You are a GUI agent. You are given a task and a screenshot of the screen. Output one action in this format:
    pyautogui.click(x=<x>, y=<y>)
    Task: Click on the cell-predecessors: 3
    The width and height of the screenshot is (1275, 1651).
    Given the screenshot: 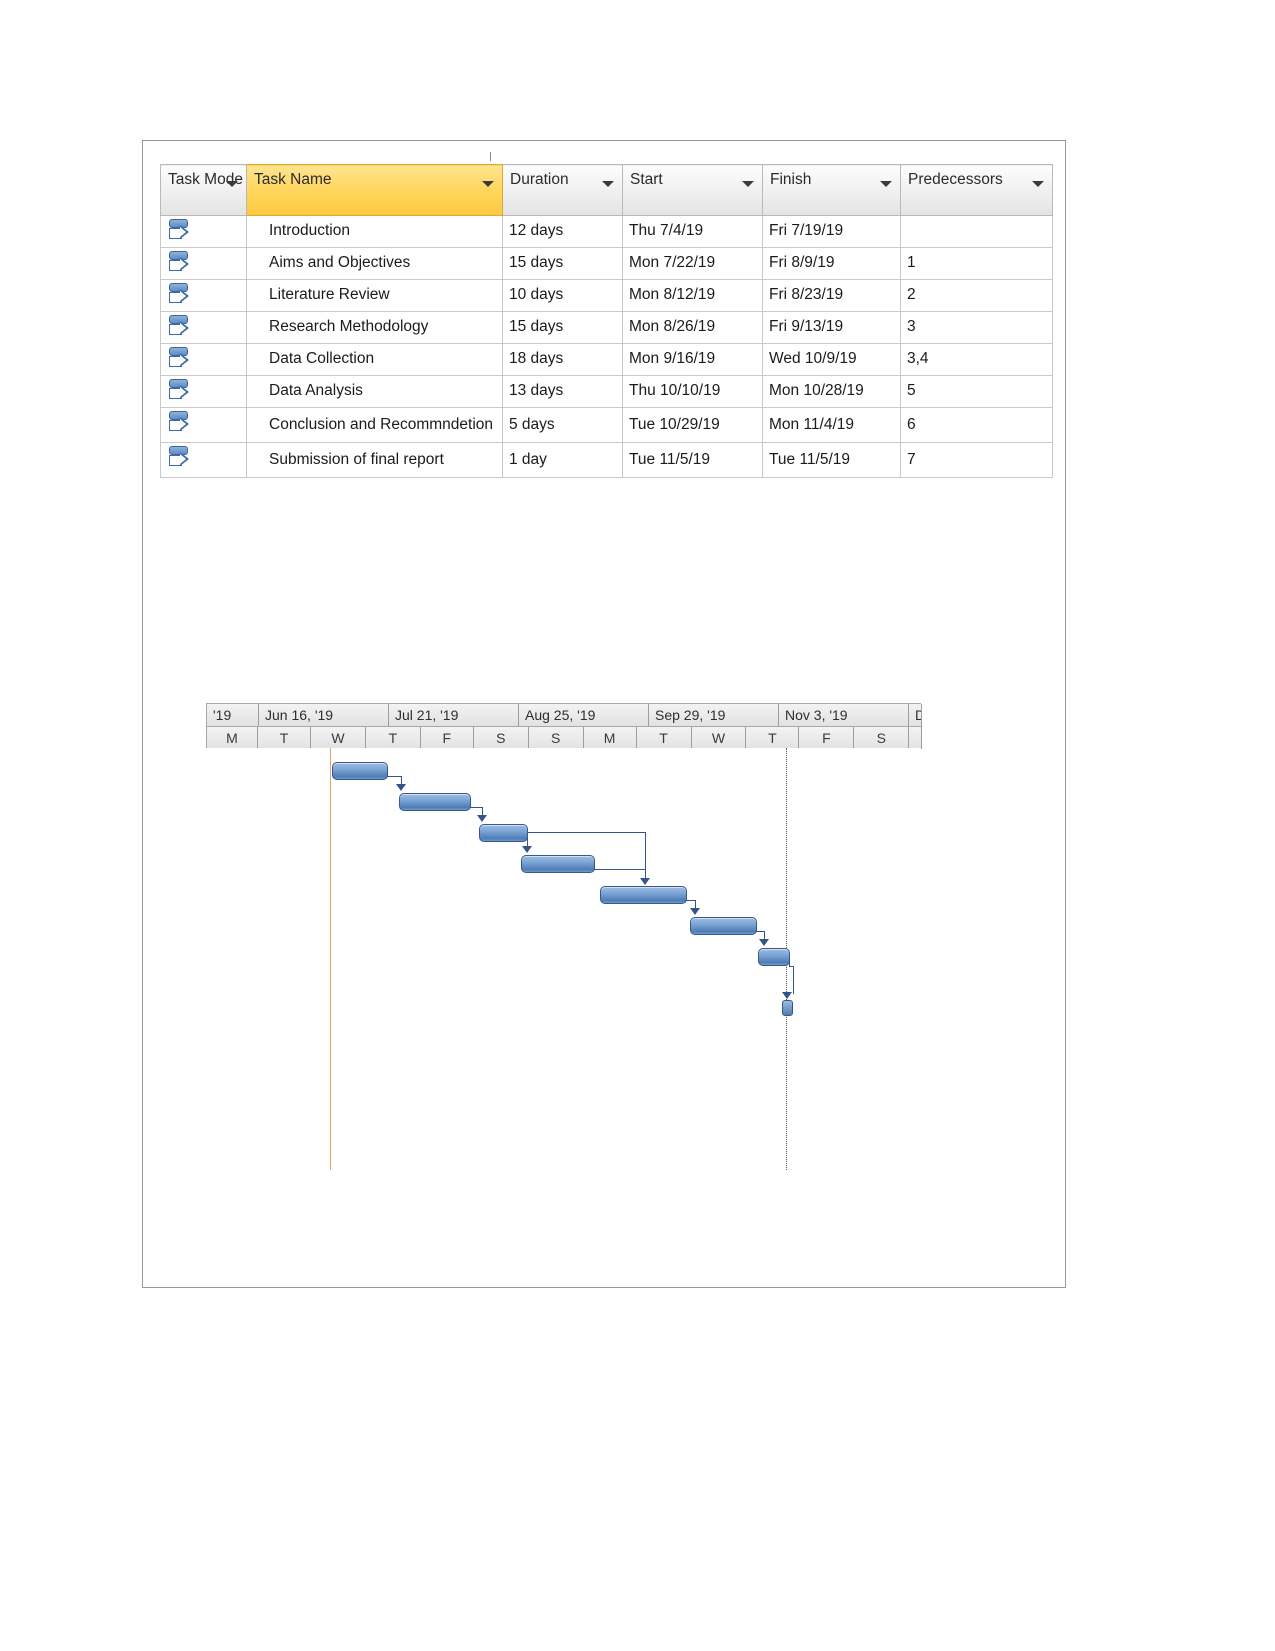 What is the action you would take?
    pyautogui.click(x=976, y=327)
    